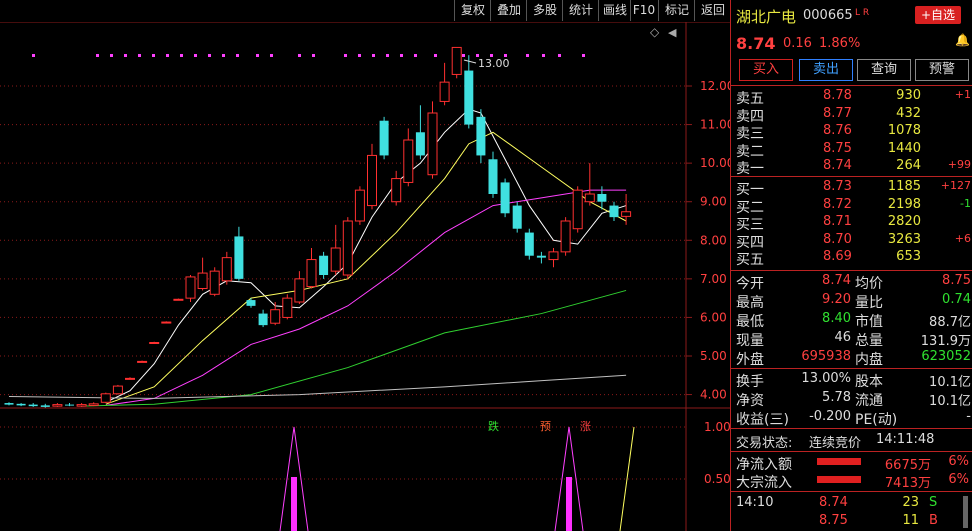 Image resolution: width=972 pixels, height=531 pixels. Describe the element at coordinates (715, 86) in the screenshot. I see `y-tick-label: 12.00` at that location.